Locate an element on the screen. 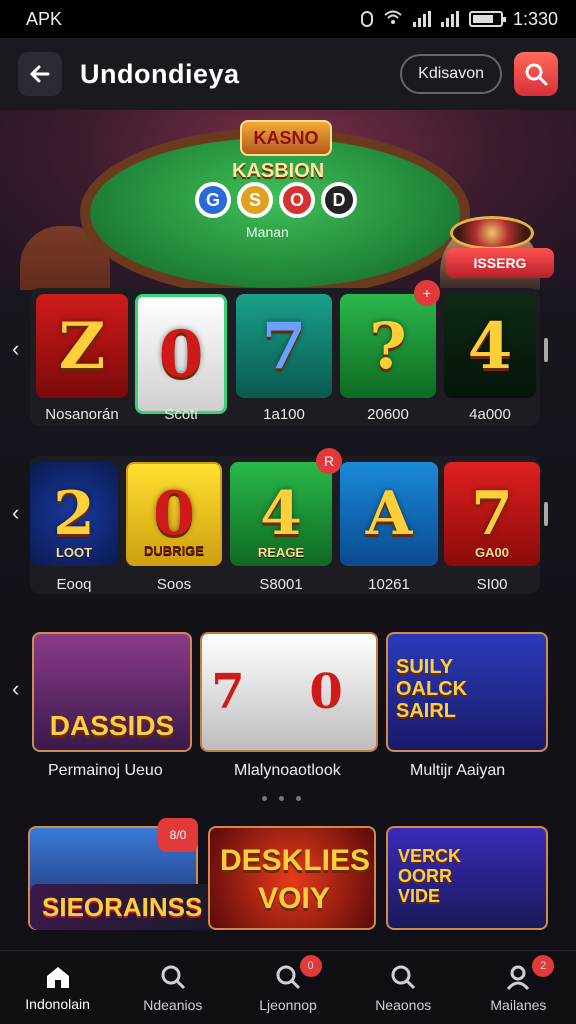 This screenshot has width=576, height=1024. row3-prev-arrow: ‹ is located at coordinates (15, 689).